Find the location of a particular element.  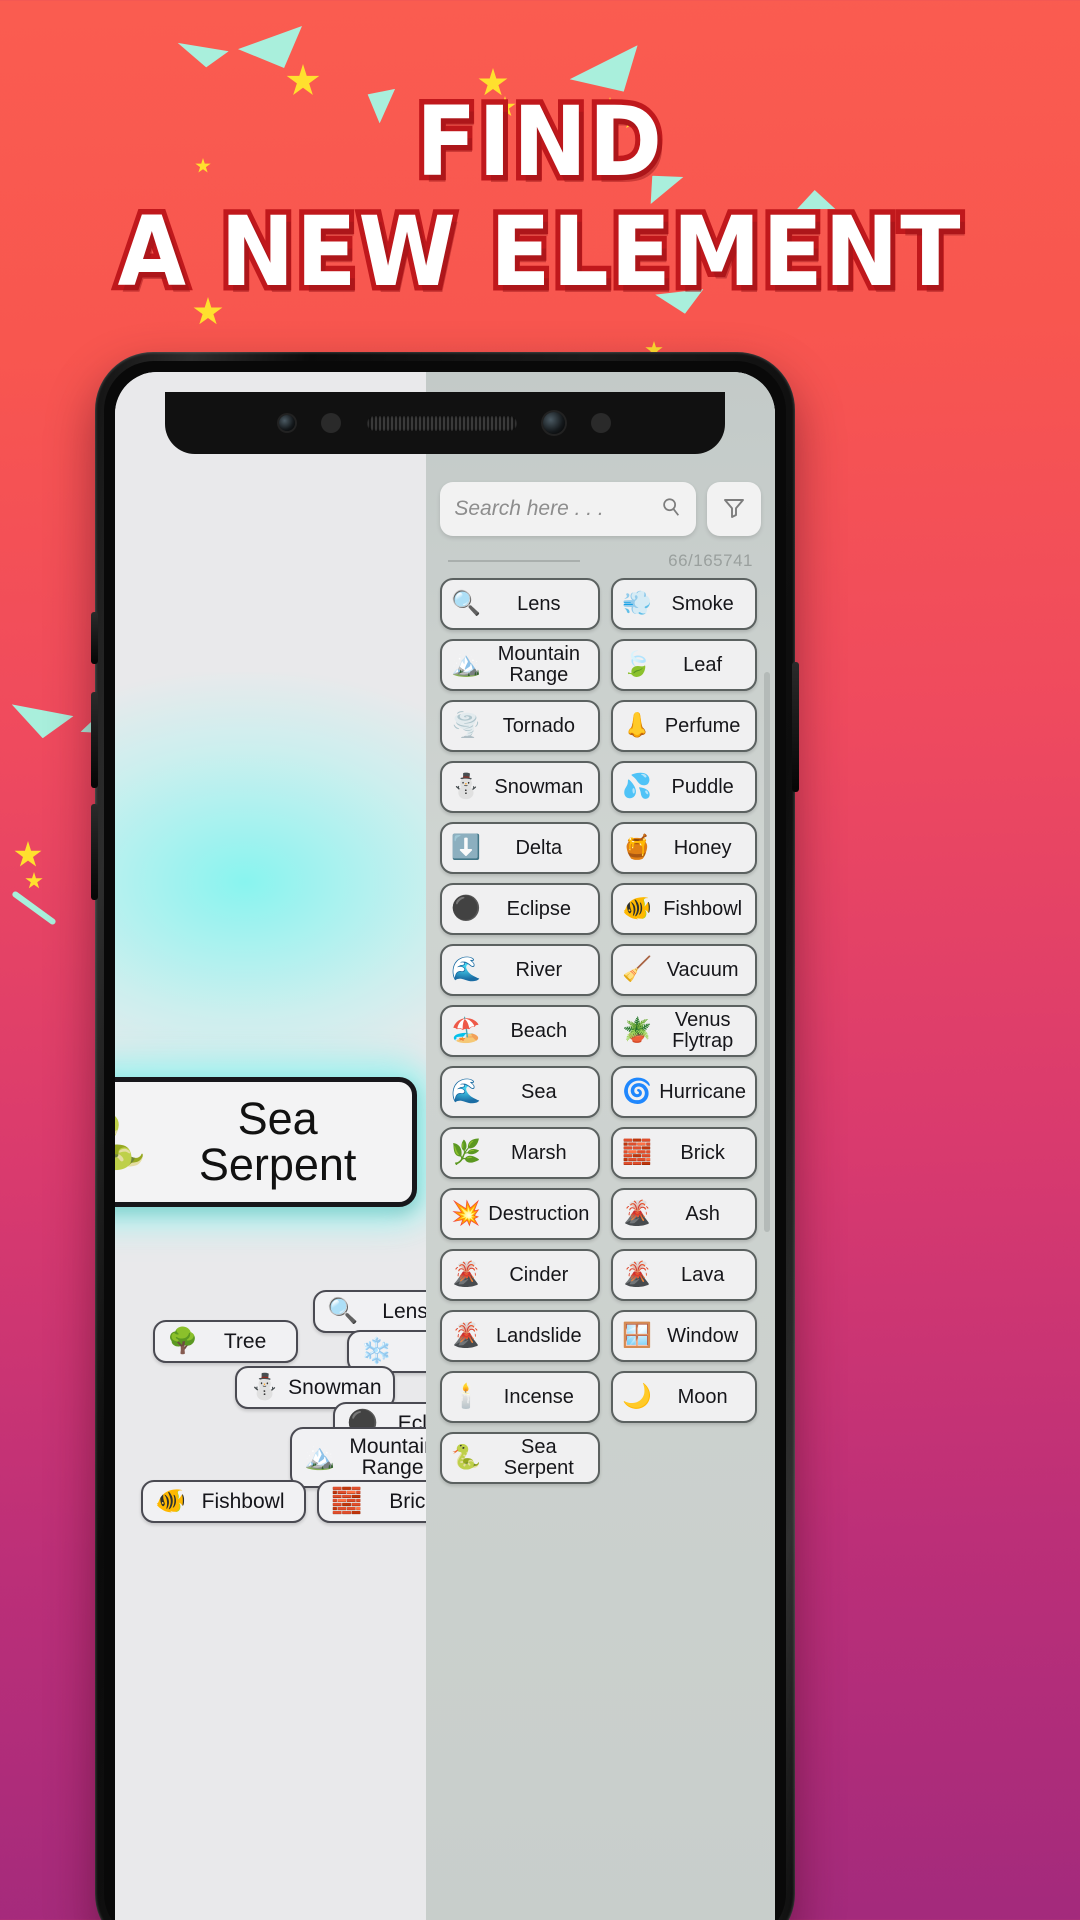

canvas-chip-brick: 🧱 Brick is located at coordinates (372, 1501).